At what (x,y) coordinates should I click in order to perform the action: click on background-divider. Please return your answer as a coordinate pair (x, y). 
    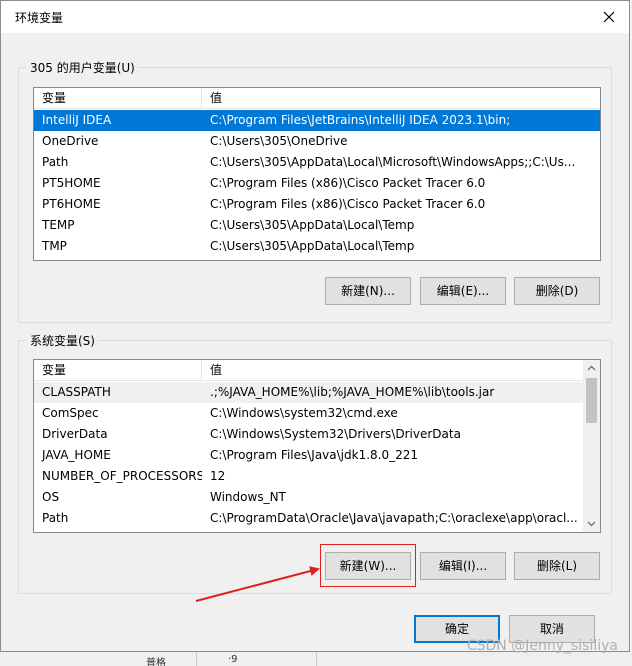
    Looking at the image, I should click on (196, 659).